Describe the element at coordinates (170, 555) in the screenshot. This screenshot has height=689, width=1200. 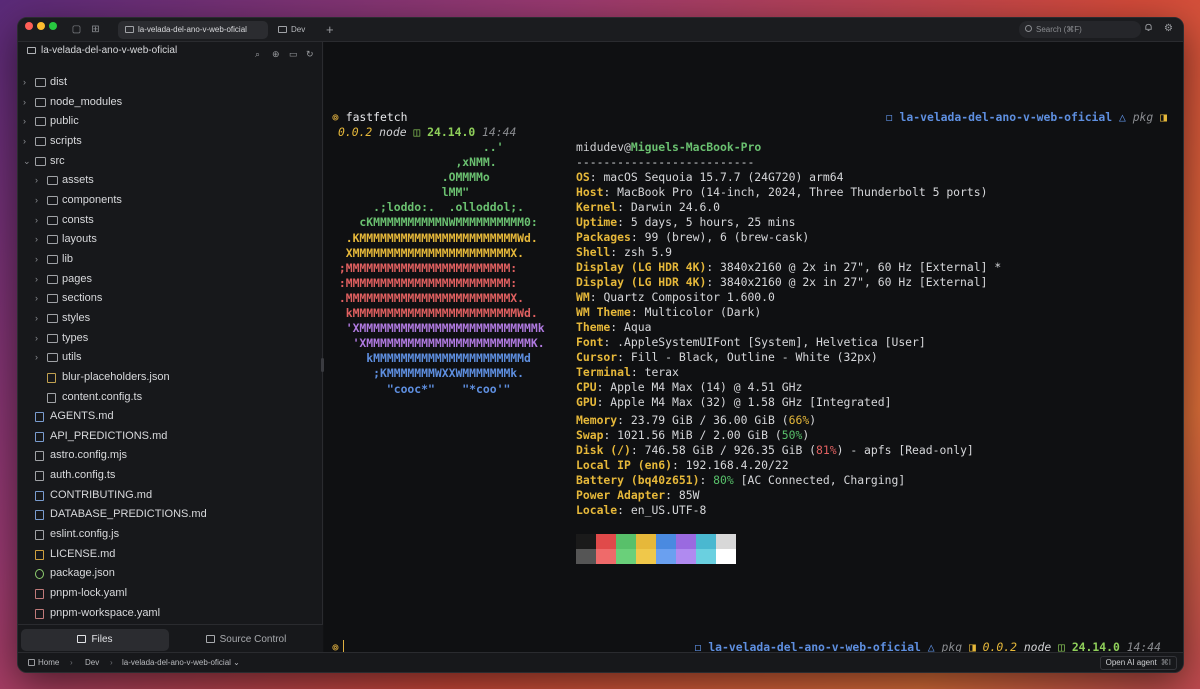
I see `tree-item: LICENSE.md` at that location.